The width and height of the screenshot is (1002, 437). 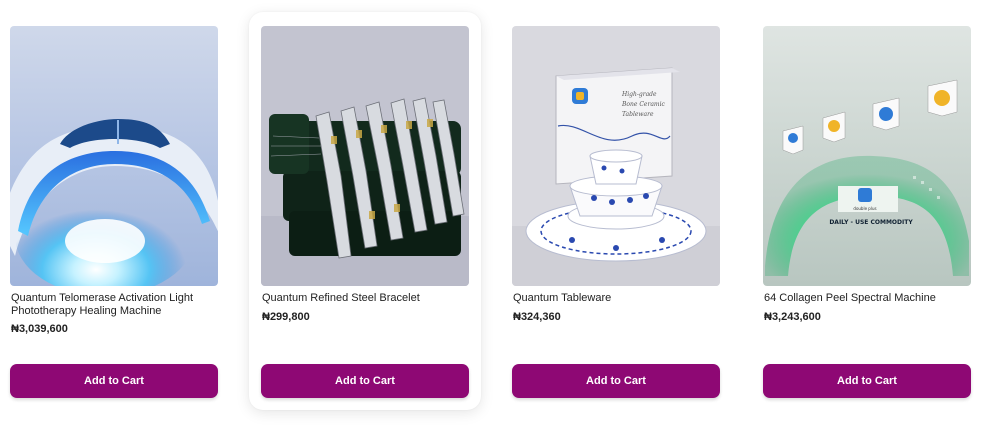 I want to click on product-price: ₦3,039,600, so click(x=39, y=329).